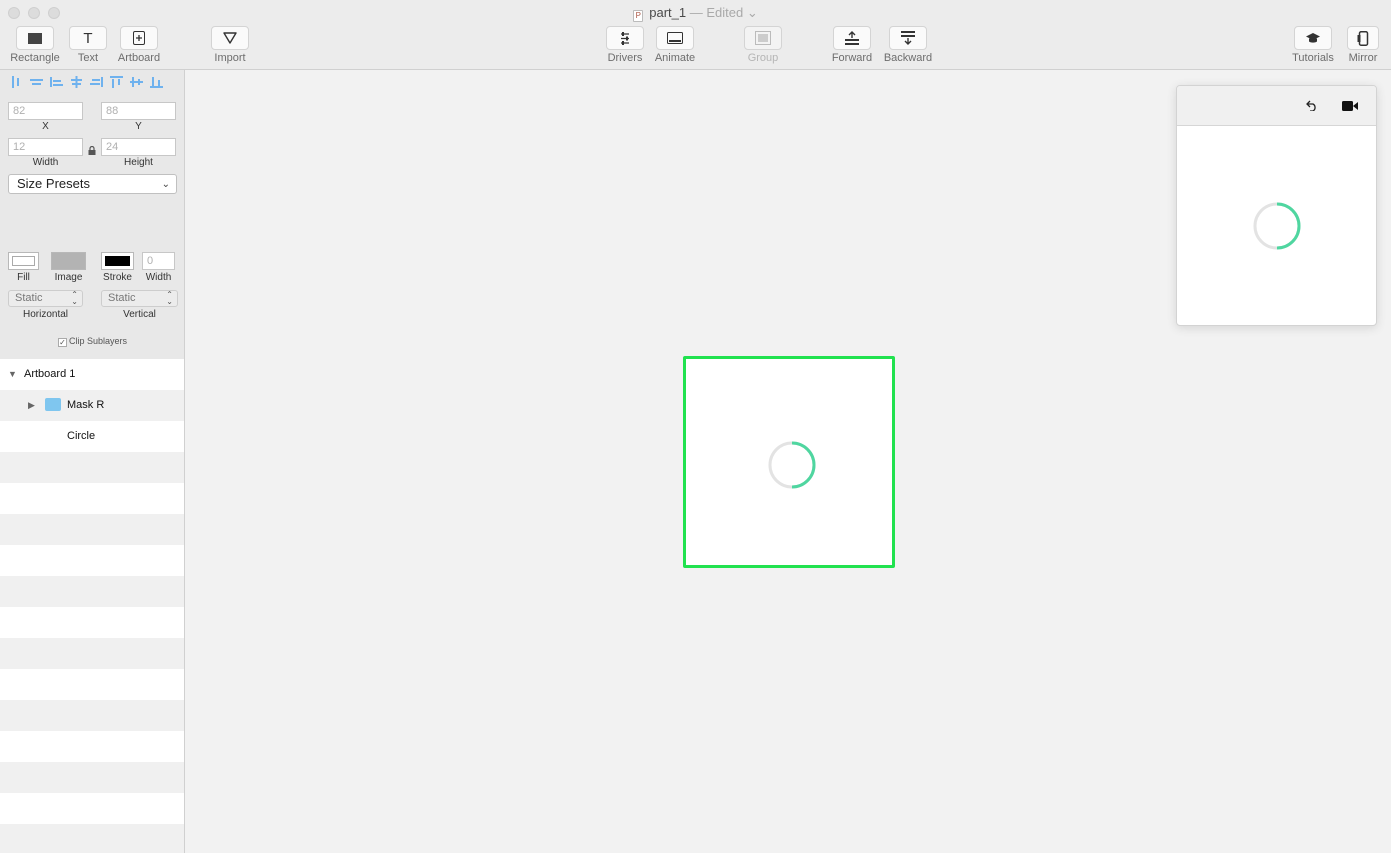  Describe the element at coordinates (56, 82) in the screenshot. I see `distribute-horizontal-icon` at that location.